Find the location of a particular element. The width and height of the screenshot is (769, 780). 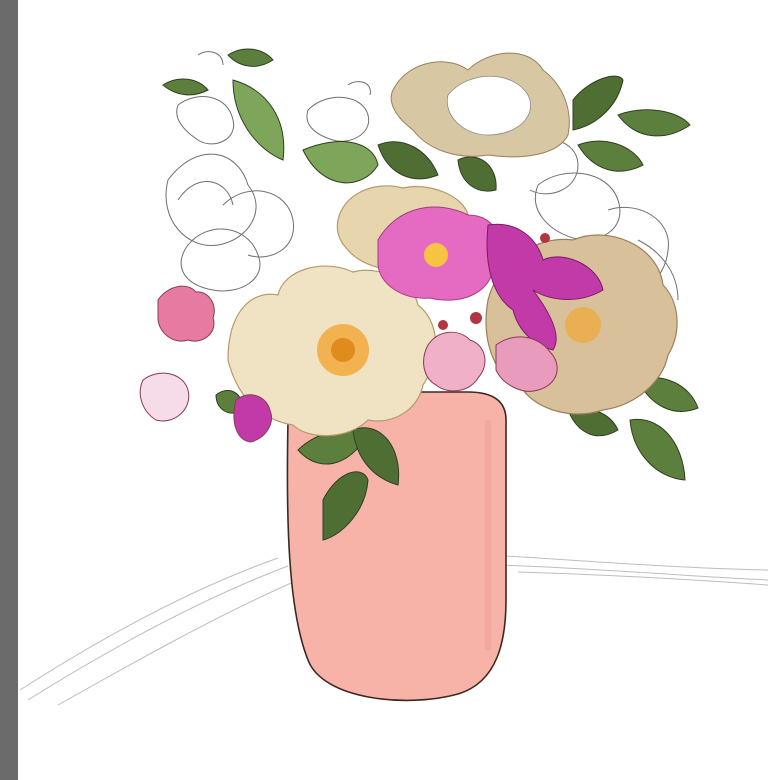

pink-cosmos is located at coordinates (439, 253).